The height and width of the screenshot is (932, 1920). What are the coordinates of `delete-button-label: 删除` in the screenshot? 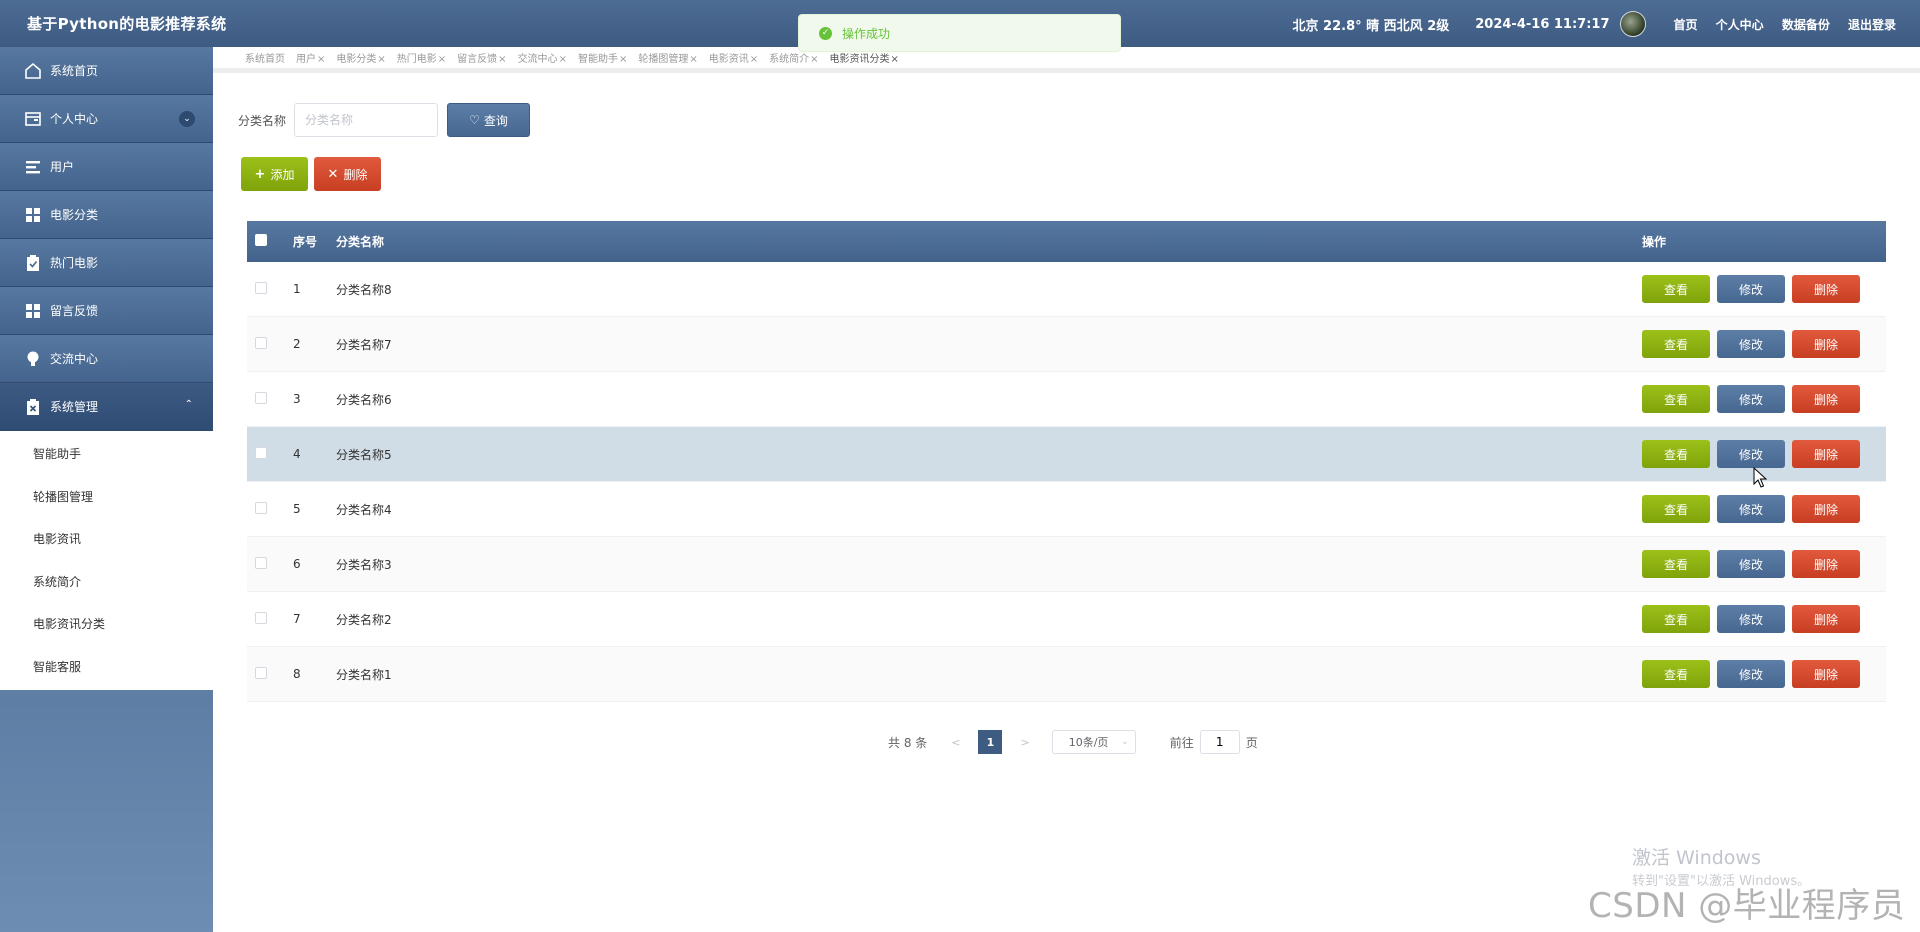 It's located at (355, 174).